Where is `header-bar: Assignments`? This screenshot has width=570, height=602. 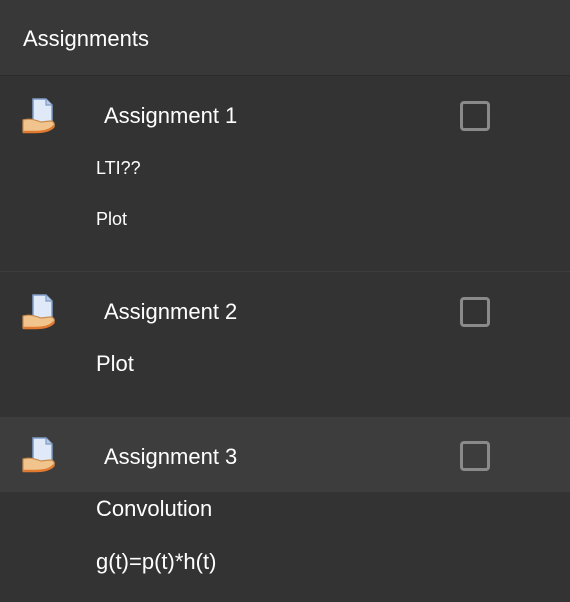
header-bar: Assignments is located at coordinates (285, 38).